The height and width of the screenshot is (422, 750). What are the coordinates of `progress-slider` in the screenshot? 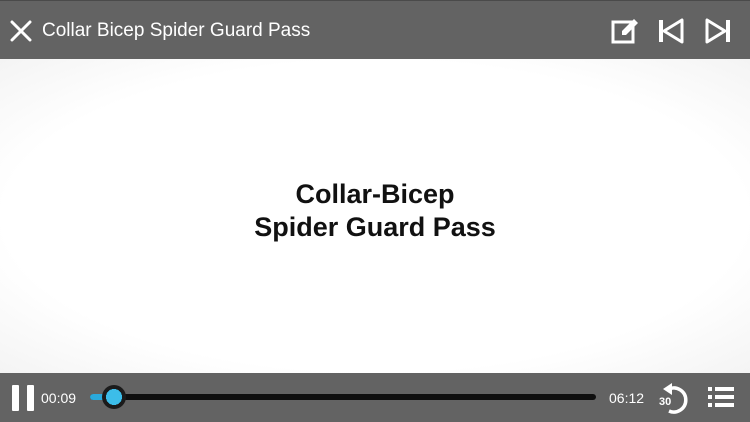 It's located at (343, 397).